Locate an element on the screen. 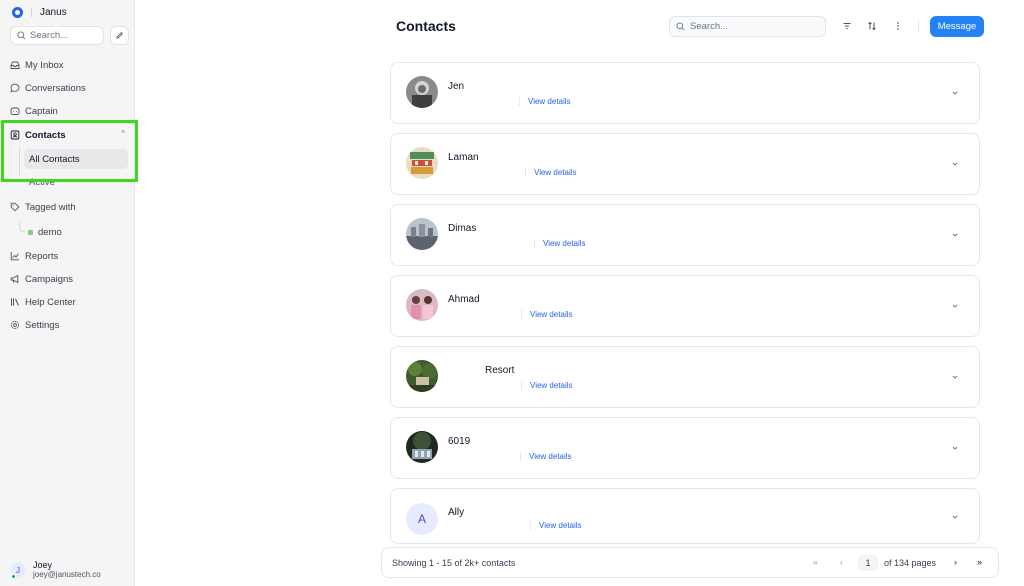  brand-name: Janus is located at coordinates (53, 12).